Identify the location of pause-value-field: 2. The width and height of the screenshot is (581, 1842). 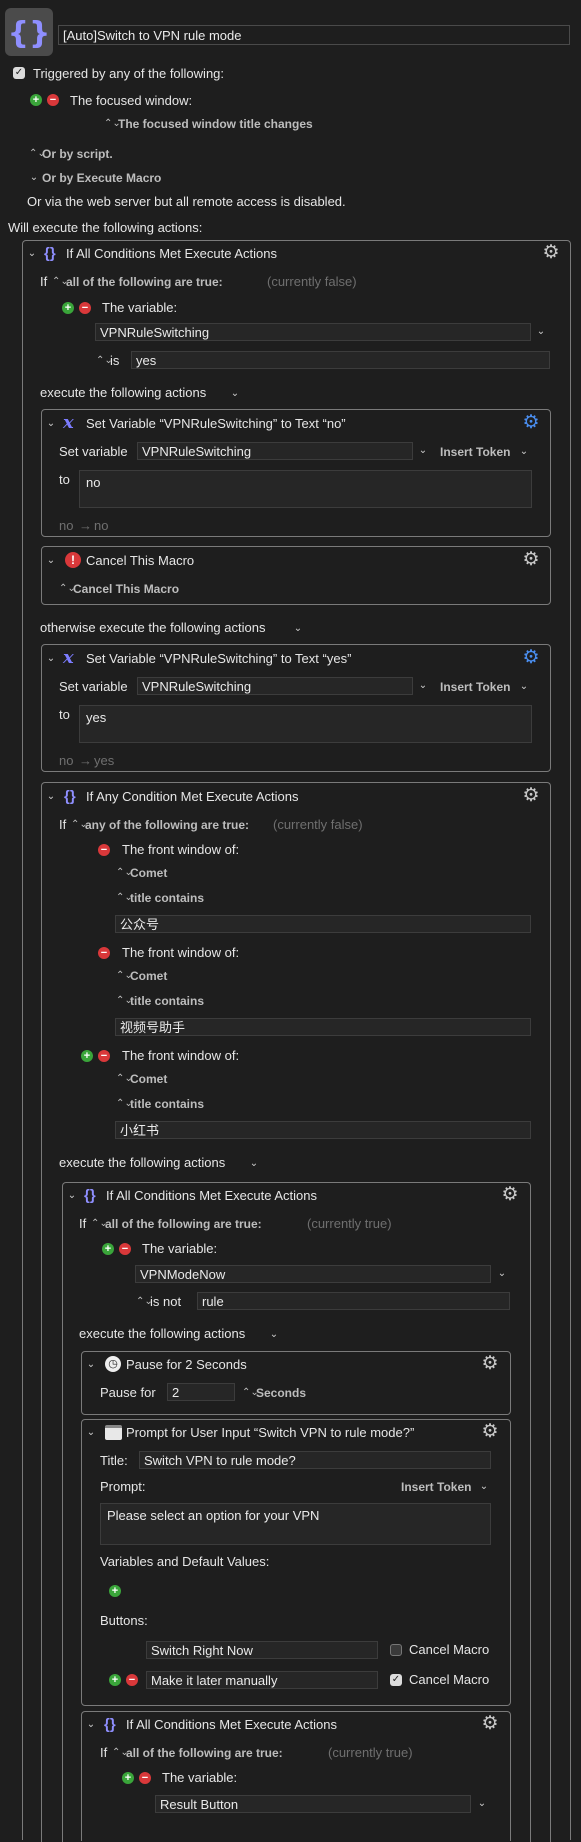
(201, 1392).